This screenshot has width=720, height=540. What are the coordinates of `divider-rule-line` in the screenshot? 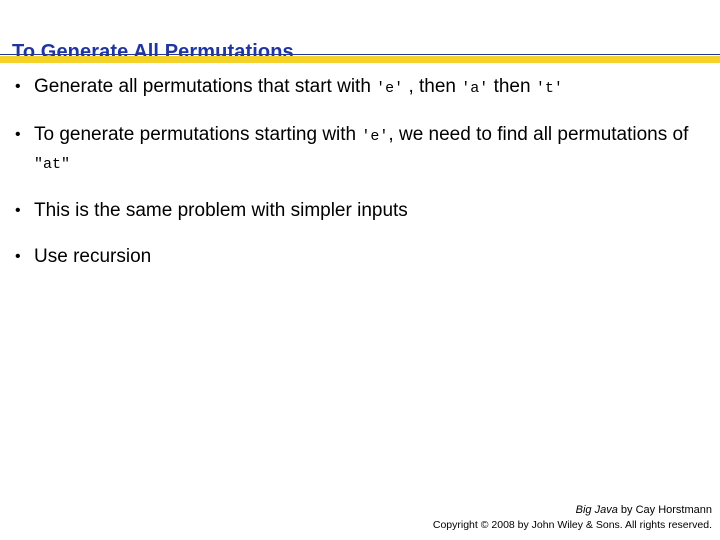 It's located at (360, 54).